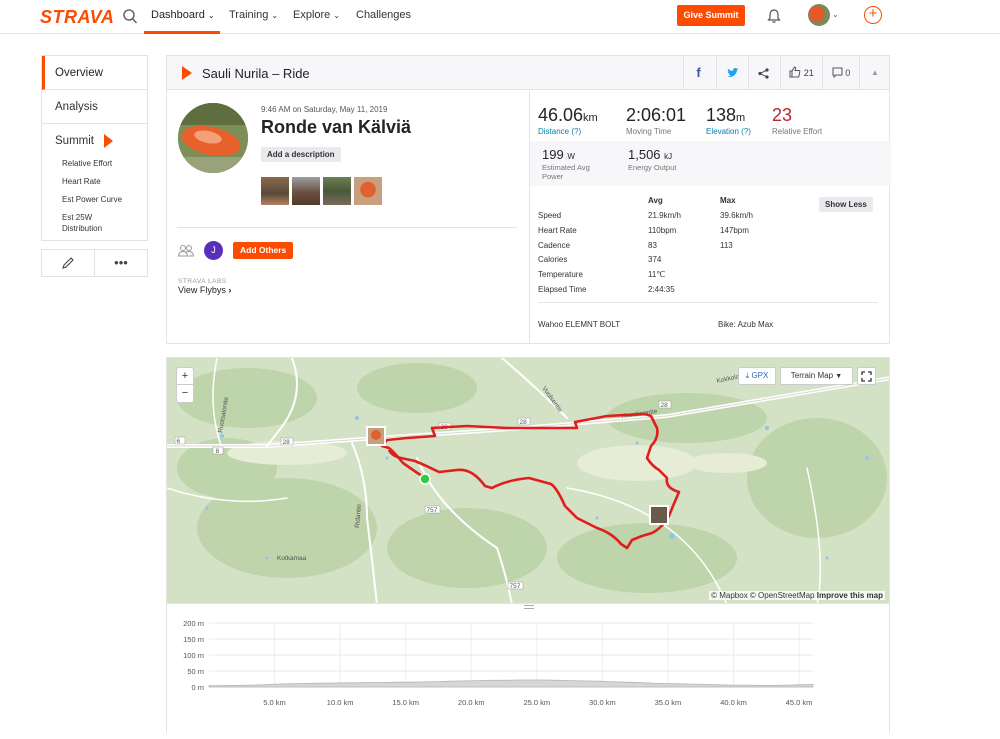  Describe the element at coordinates (256, 73) in the screenshot. I see `activity-header-title: Sauli Nurila – Ride` at that location.